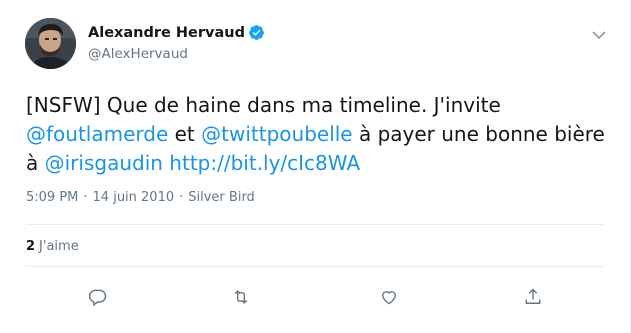 This screenshot has width=631, height=333. I want to click on reply-icon, so click(97, 298).